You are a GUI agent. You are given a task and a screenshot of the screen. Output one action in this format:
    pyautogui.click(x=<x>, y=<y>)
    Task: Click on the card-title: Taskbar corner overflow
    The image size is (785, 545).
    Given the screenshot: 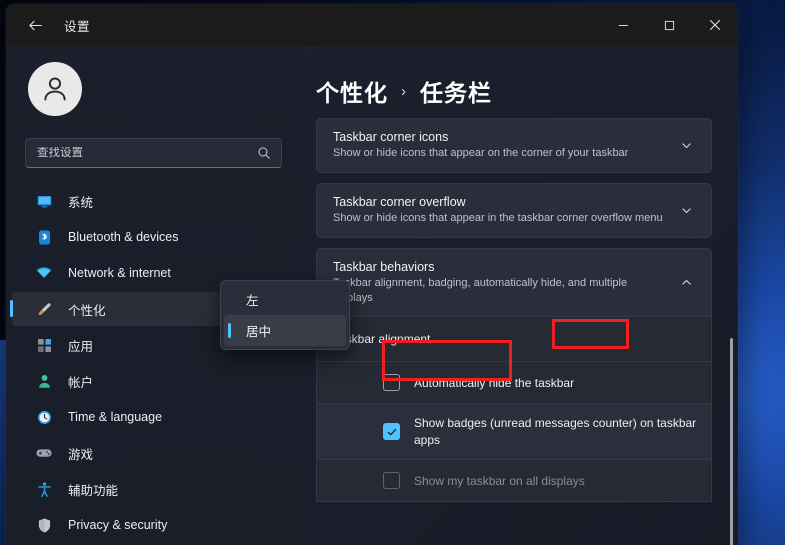 What is the action you would take?
    pyautogui.click(x=399, y=201)
    